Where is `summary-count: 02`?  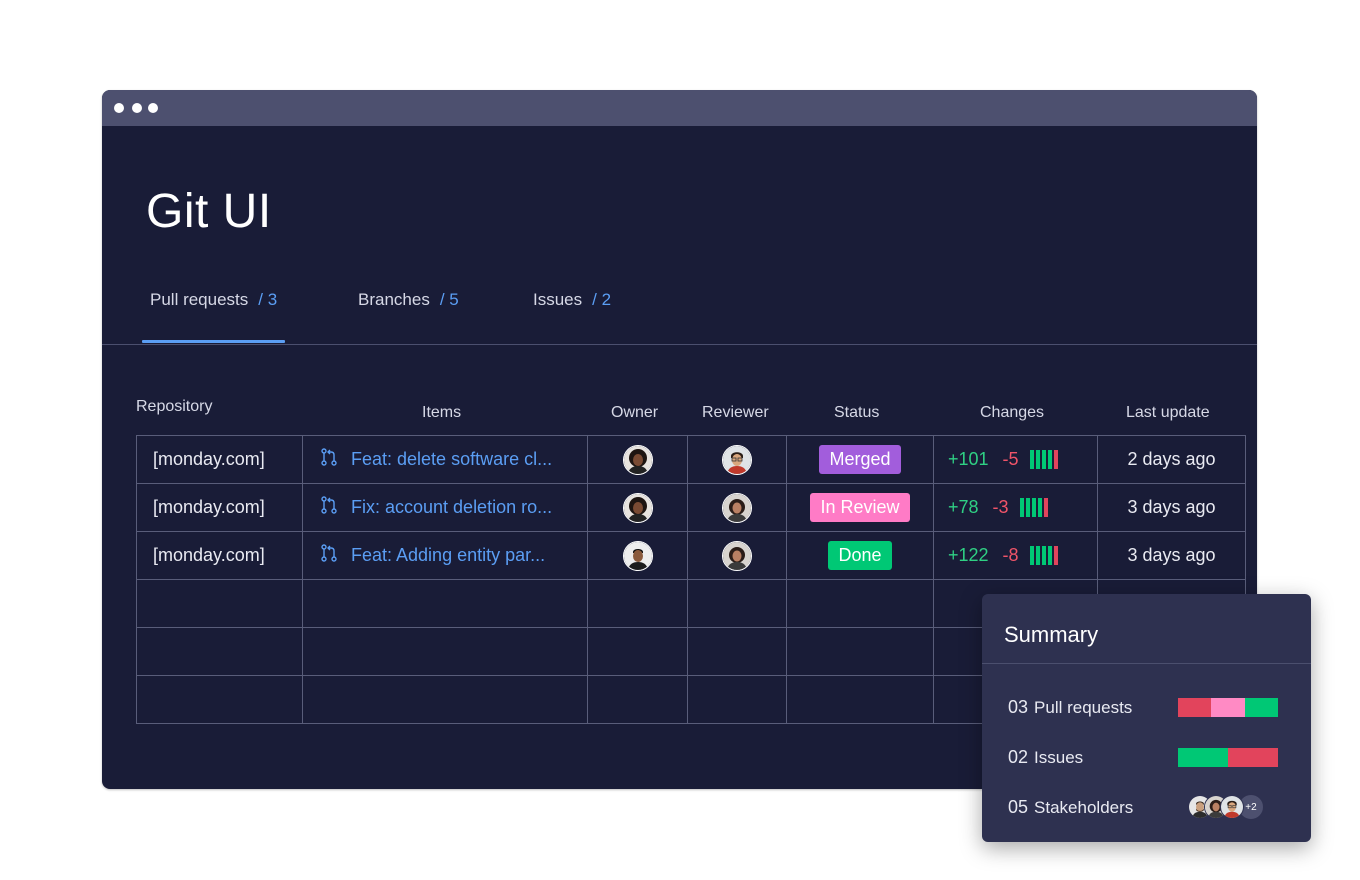 summary-count: 02 is located at coordinates (1018, 757).